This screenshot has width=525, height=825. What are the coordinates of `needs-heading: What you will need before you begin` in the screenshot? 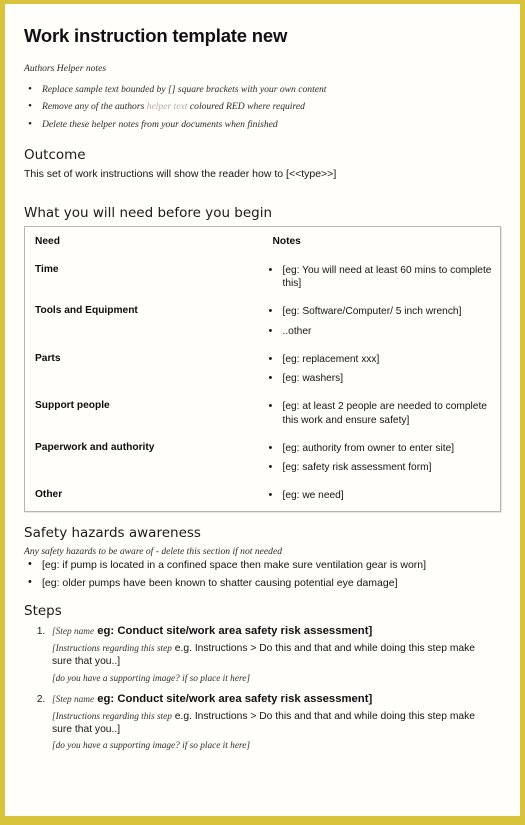 It's located at (148, 213).